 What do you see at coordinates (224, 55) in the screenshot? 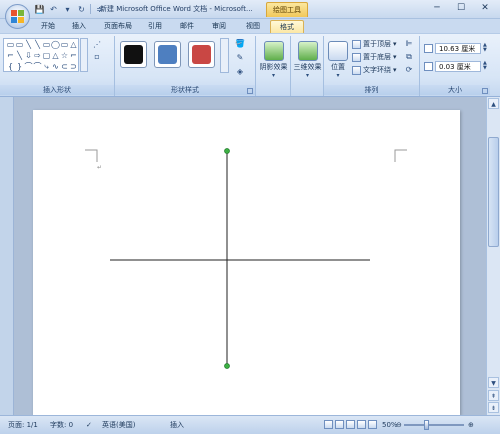
I see `style-gallery-scroll` at bounding box center [224, 55].